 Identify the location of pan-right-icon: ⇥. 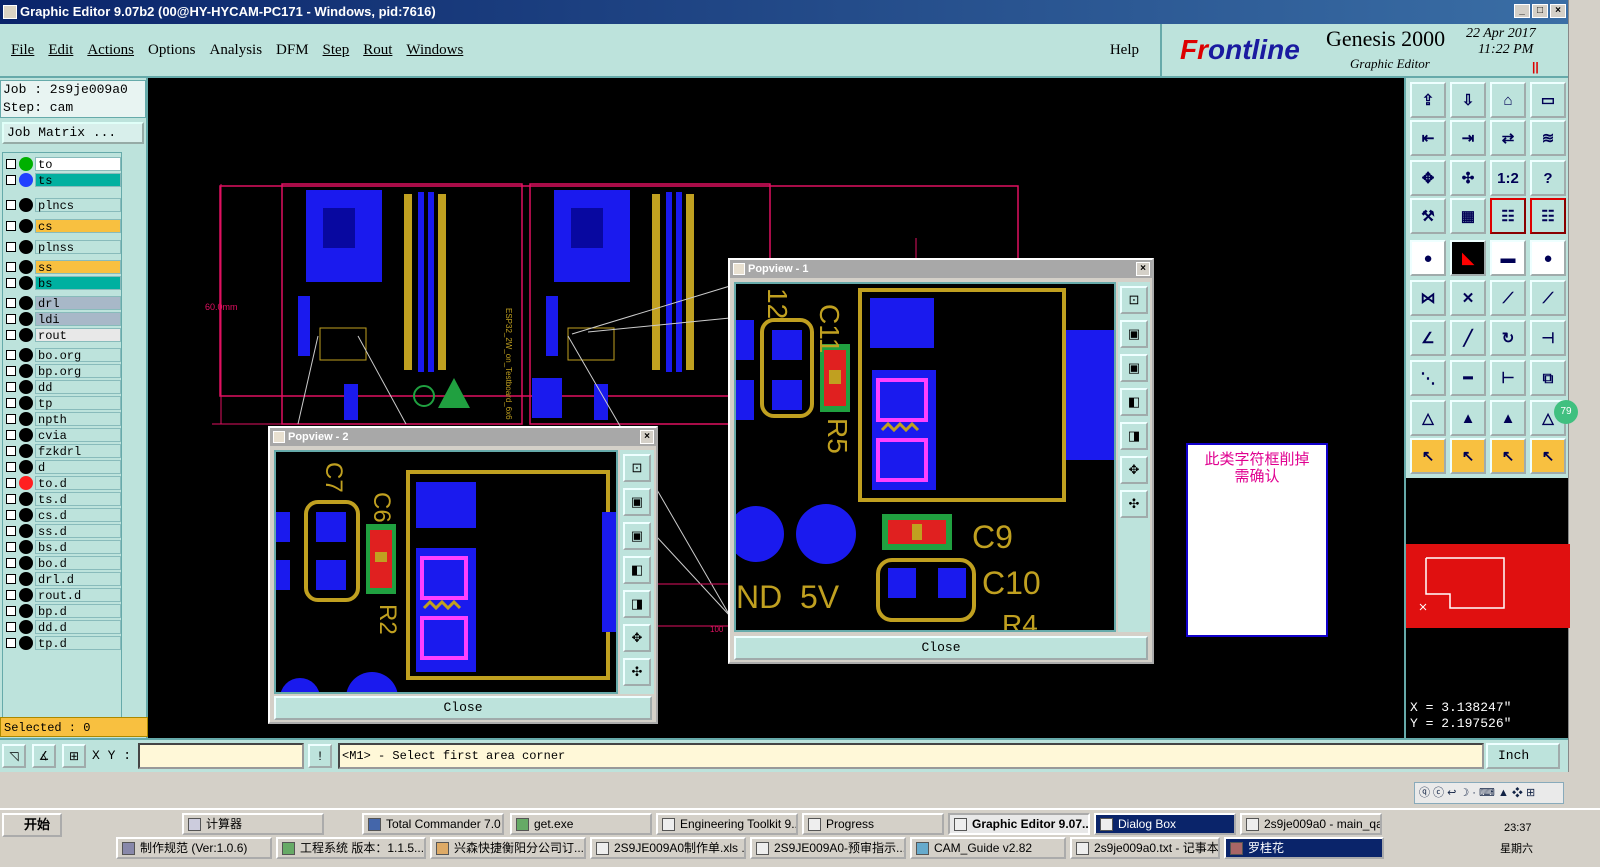
(1468, 138).